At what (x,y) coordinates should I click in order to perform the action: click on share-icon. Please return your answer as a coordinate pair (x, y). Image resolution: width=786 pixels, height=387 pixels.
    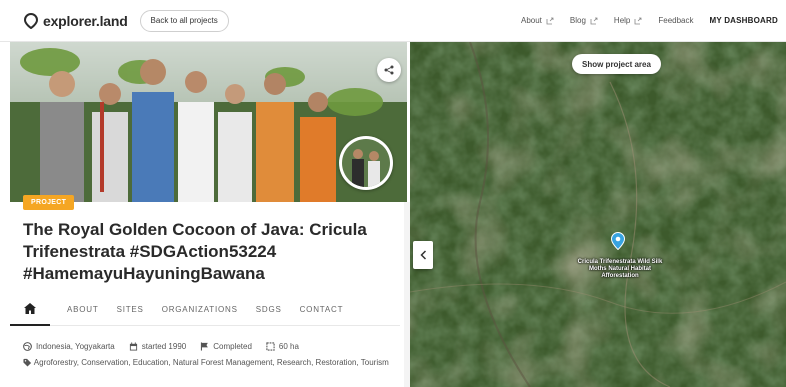
    Looking at the image, I should click on (389, 70).